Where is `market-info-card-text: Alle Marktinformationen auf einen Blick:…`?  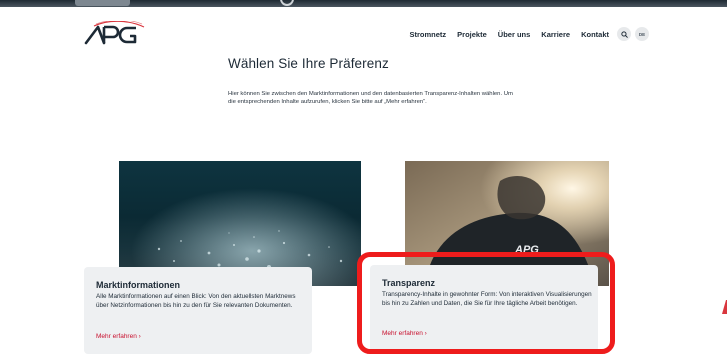
market-info-card-text: Alle Marktinformationen auf einen Blick:… is located at coordinates (196, 301).